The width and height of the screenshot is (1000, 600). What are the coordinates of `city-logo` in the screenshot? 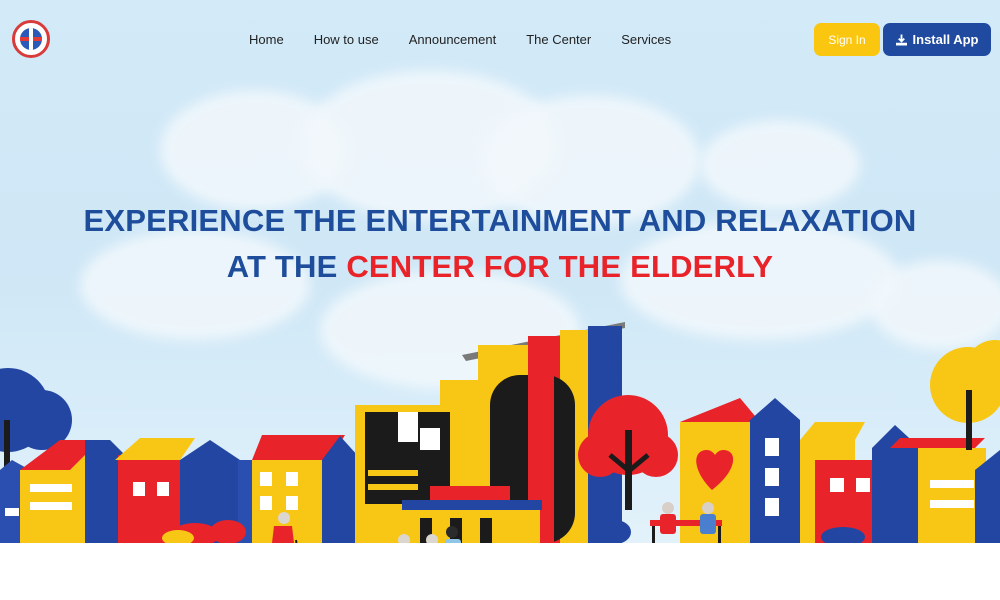 It's located at (31, 39).